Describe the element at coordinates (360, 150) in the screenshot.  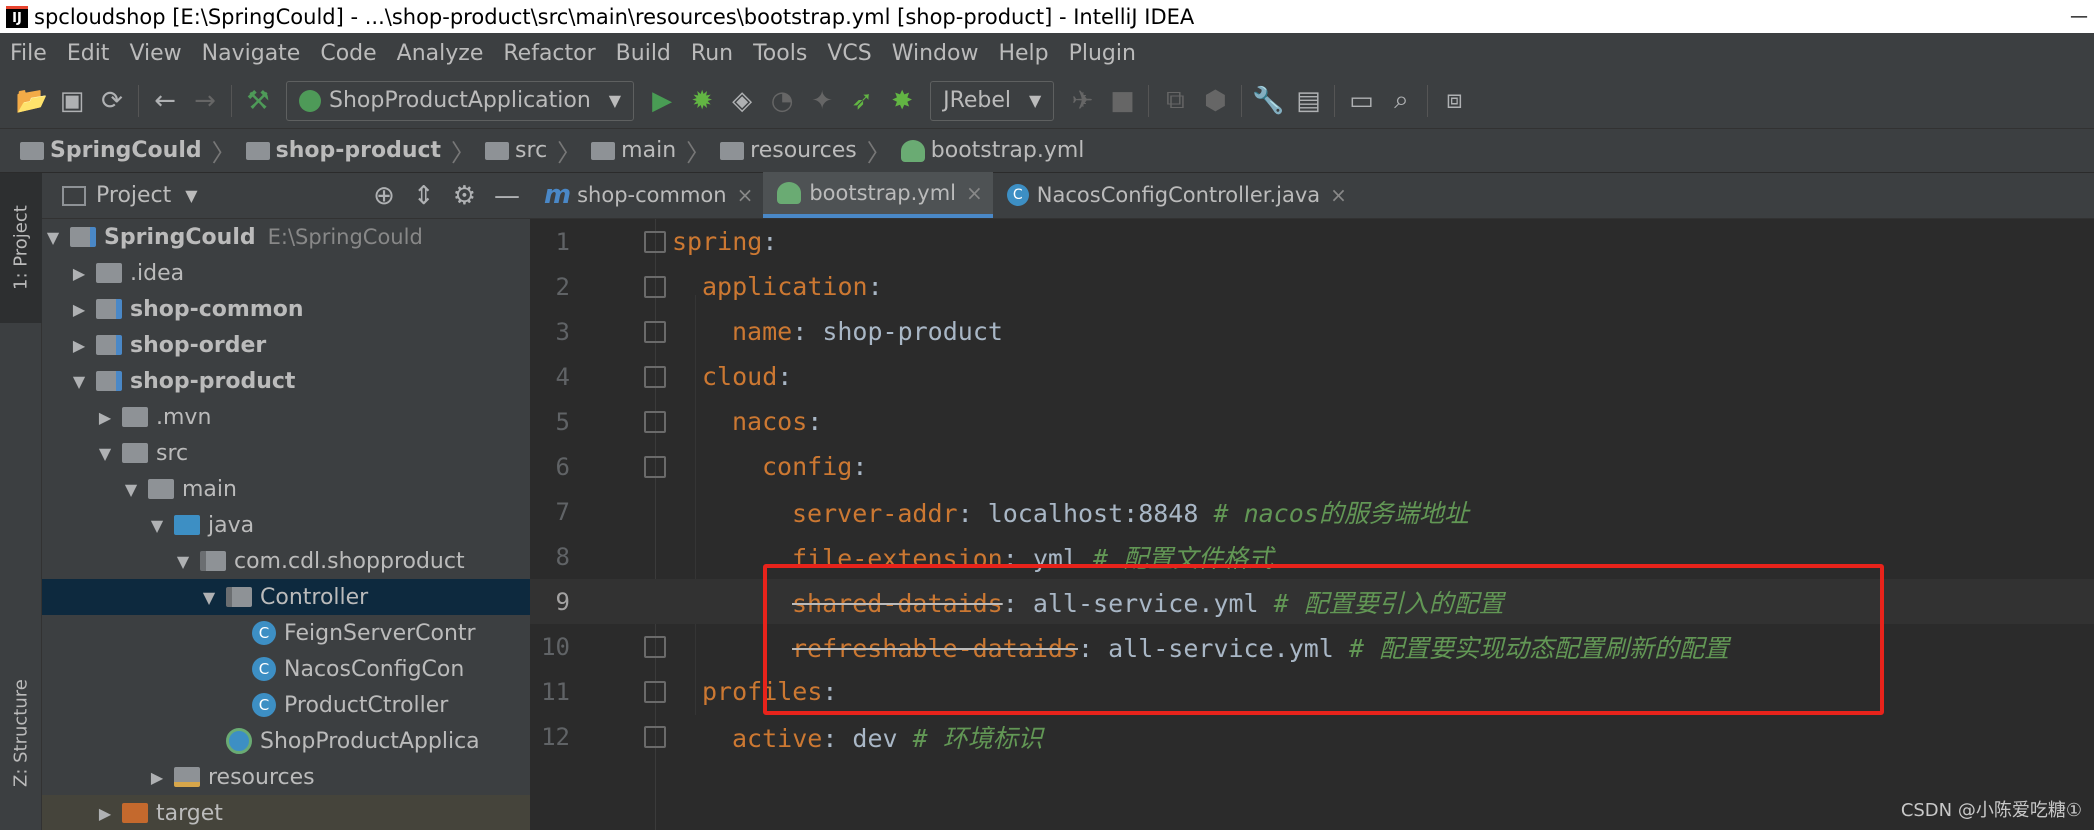
I see `breadcrumb-item: shop-product 〉` at that location.